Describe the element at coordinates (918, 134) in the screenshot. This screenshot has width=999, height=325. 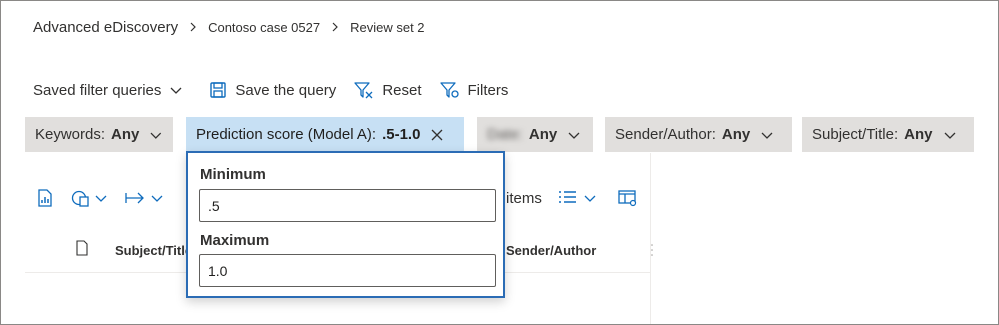
I see `subject-title-filter-value: Any` at that location.